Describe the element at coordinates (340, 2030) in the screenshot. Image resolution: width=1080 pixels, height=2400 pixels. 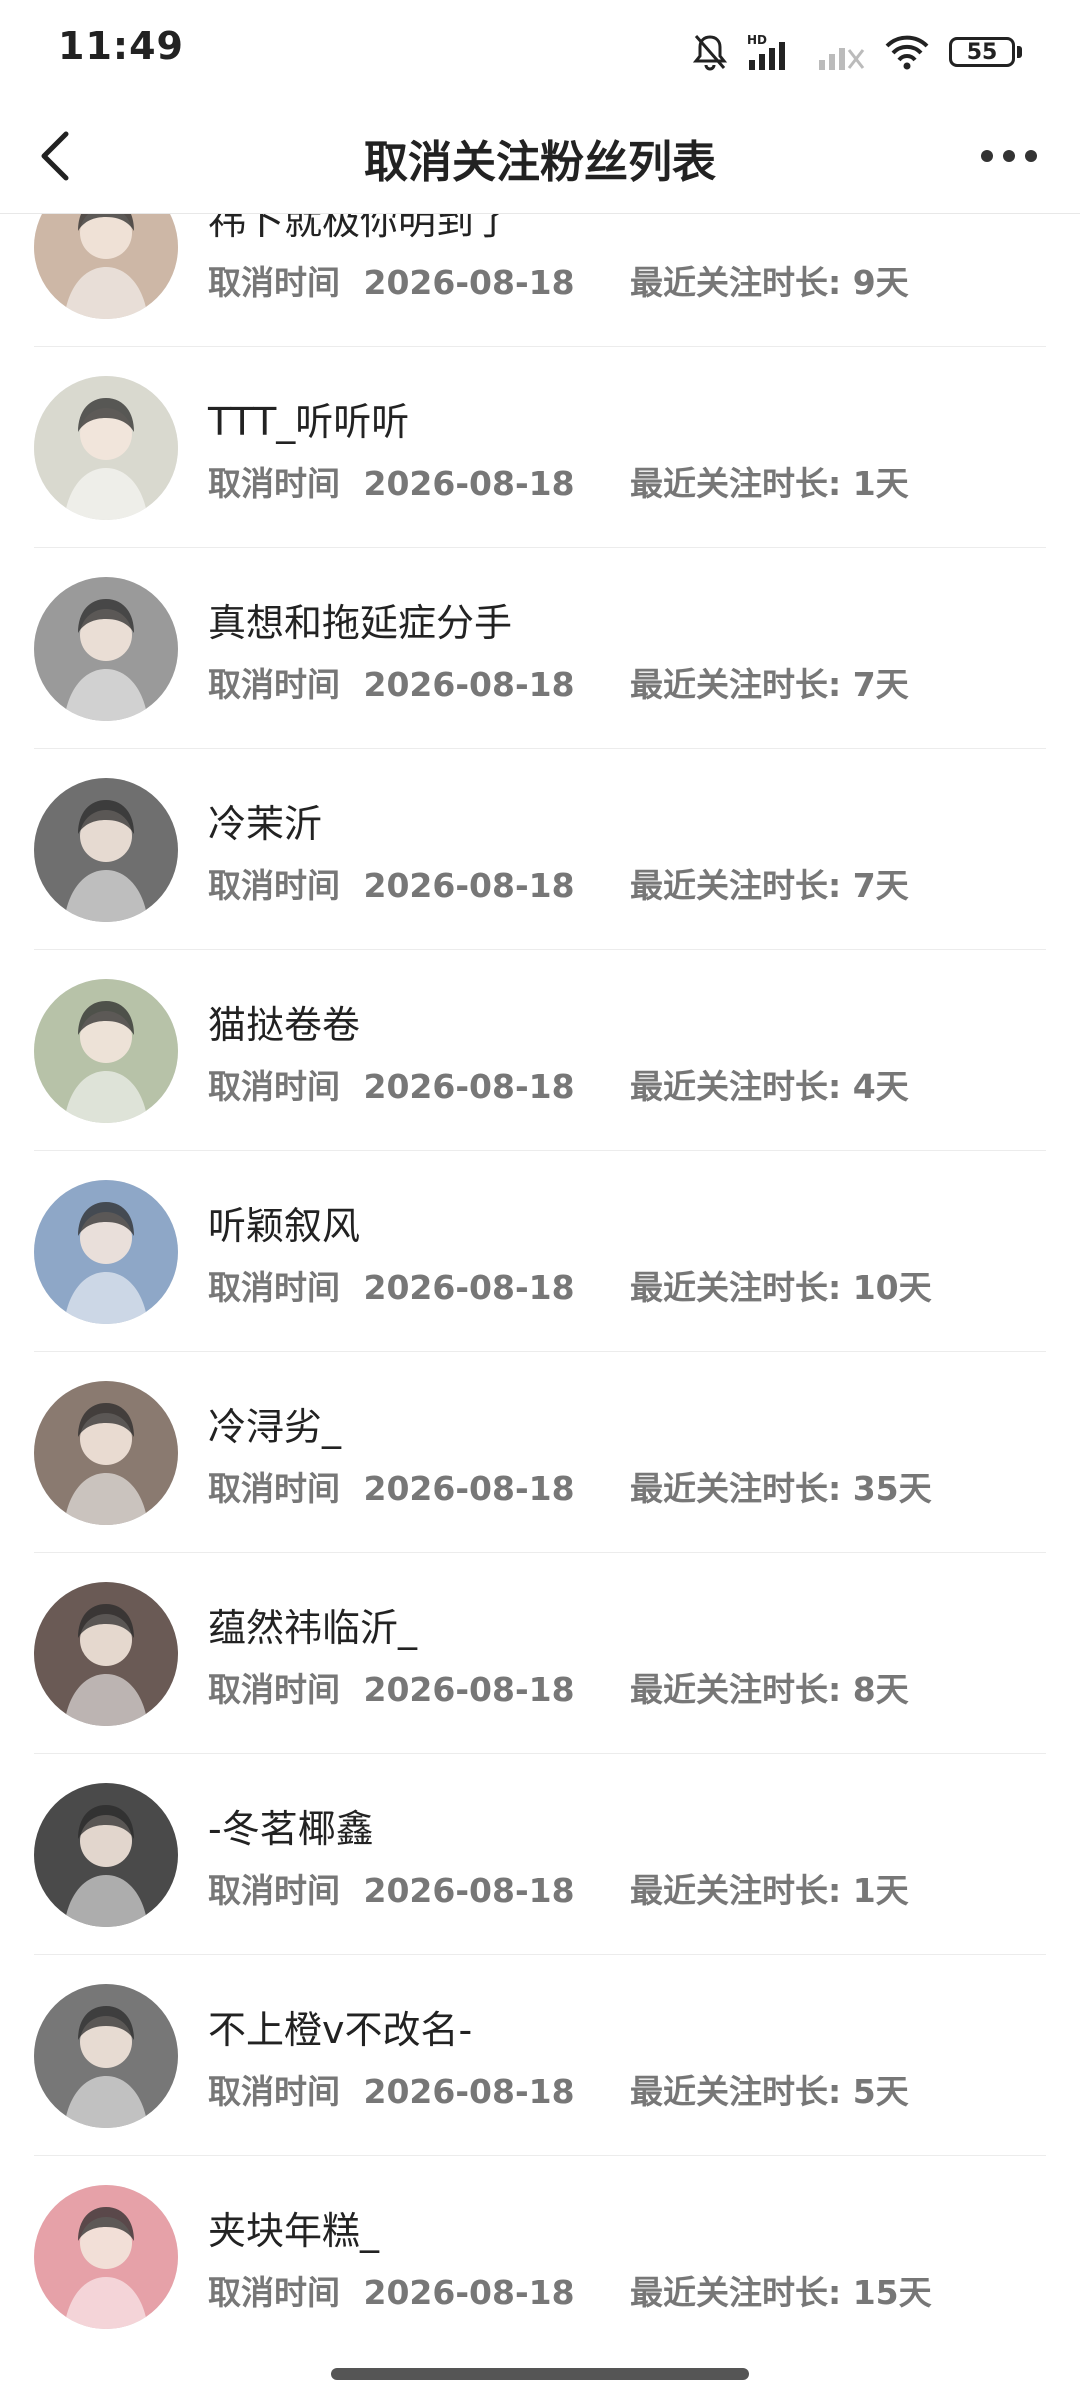
I see `fan-name: 不上橙v不改名-` at that location.